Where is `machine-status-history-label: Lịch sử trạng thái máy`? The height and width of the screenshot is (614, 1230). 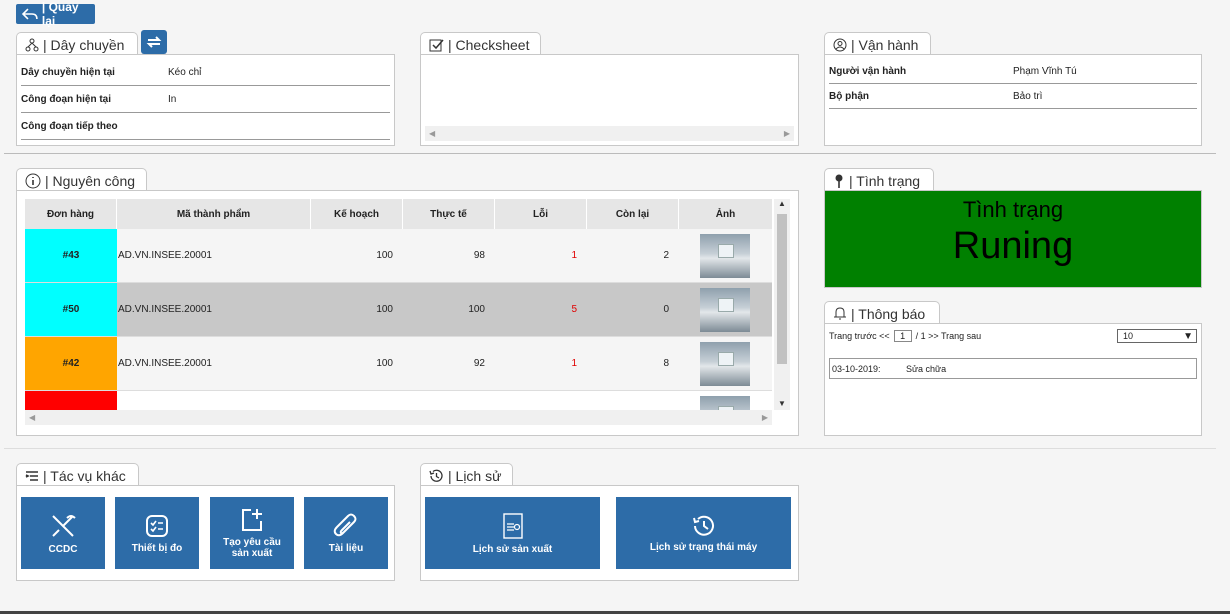 machine-status-history-label: Lịch sử trạng thái máy is located at coordinates (703, 547).